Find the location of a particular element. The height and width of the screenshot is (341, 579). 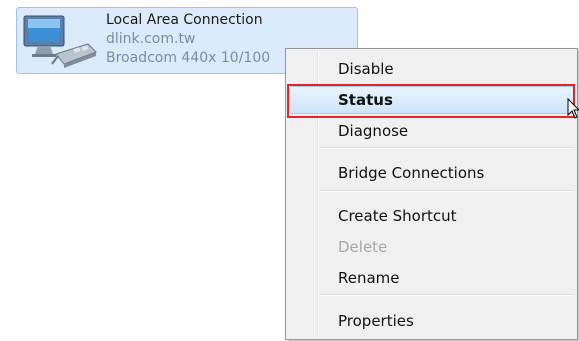

menu-item-rename: Rename is located at coordinates (455, 278).